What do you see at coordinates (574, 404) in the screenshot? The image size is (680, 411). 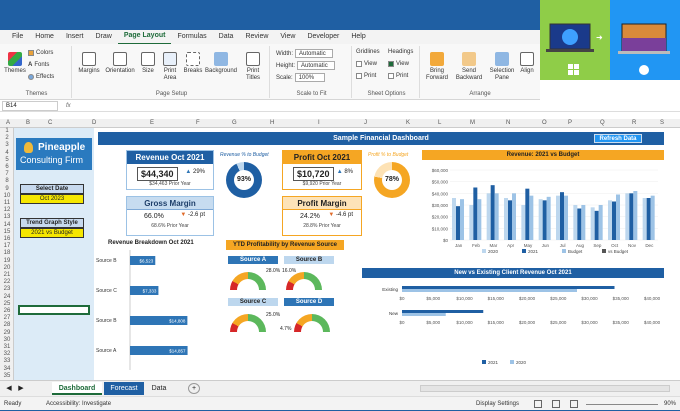 I see `page-break-view-icon` at bounding box center [574, 404].